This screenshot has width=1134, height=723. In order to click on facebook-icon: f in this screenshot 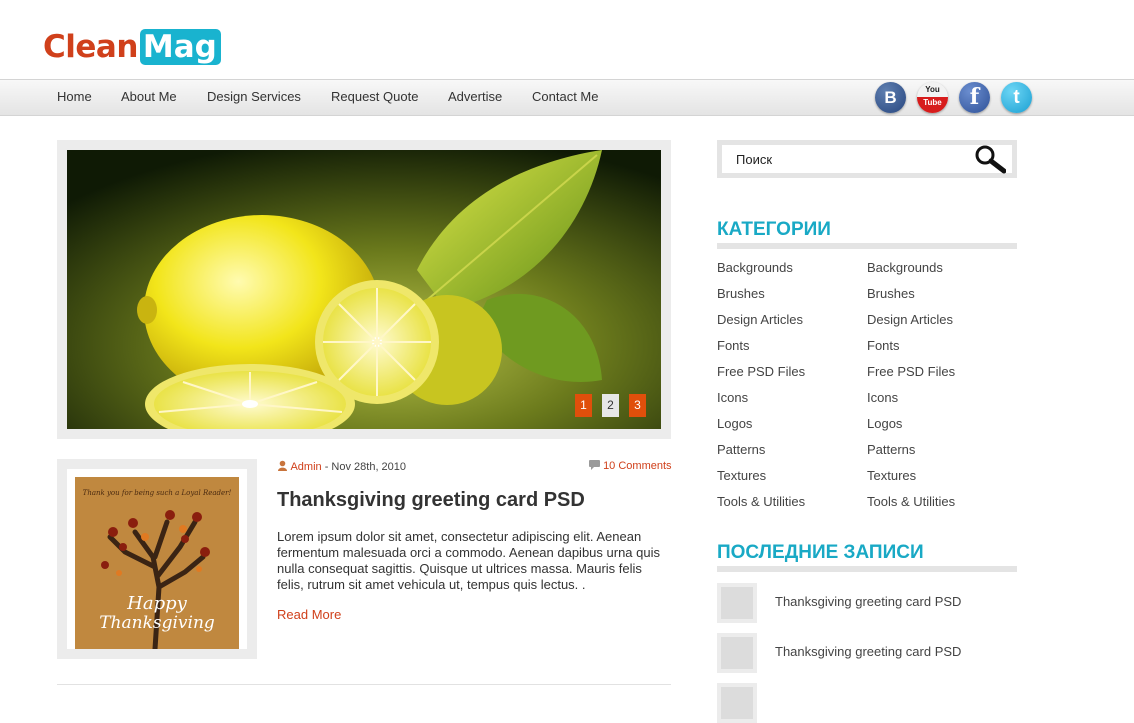, I will do `click(974, 97)`.